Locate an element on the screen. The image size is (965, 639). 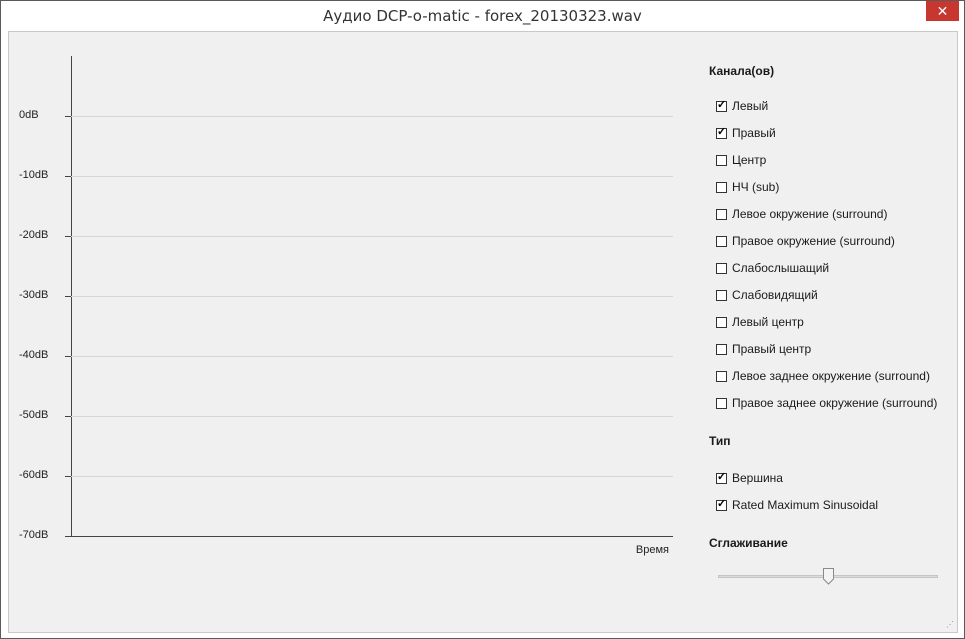
checkbox-label: Левый центр is located at coordinates (768, 322).